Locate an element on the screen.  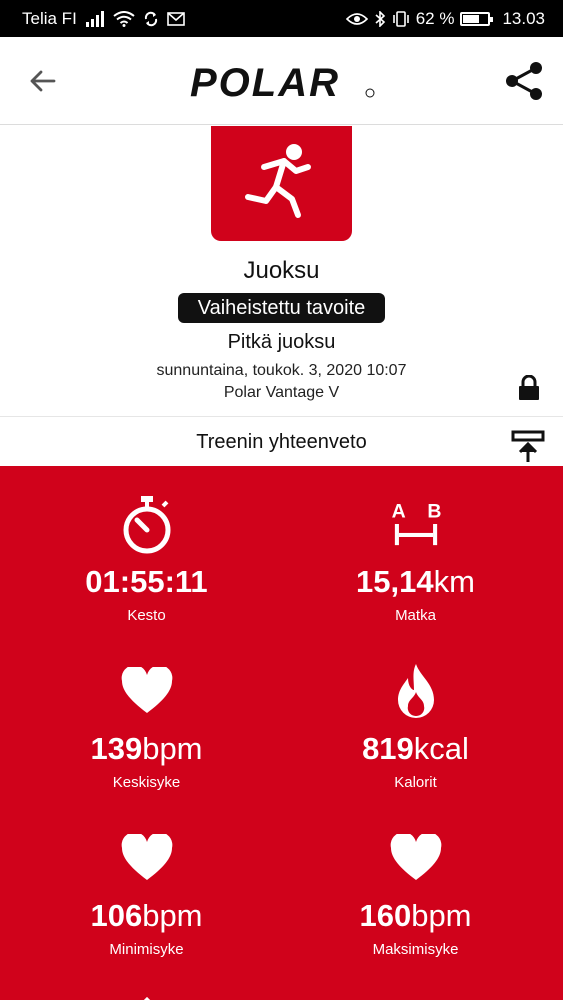
distance-icon: A B is located at coordinates (416, 524).